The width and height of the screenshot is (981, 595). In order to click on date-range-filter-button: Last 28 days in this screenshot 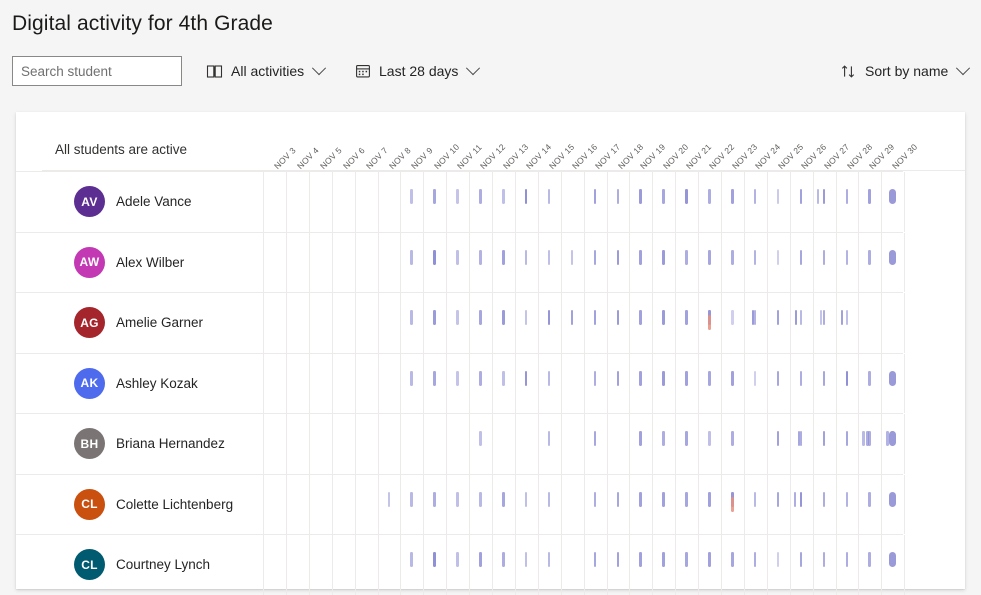, I will do `click(418, 71)`.